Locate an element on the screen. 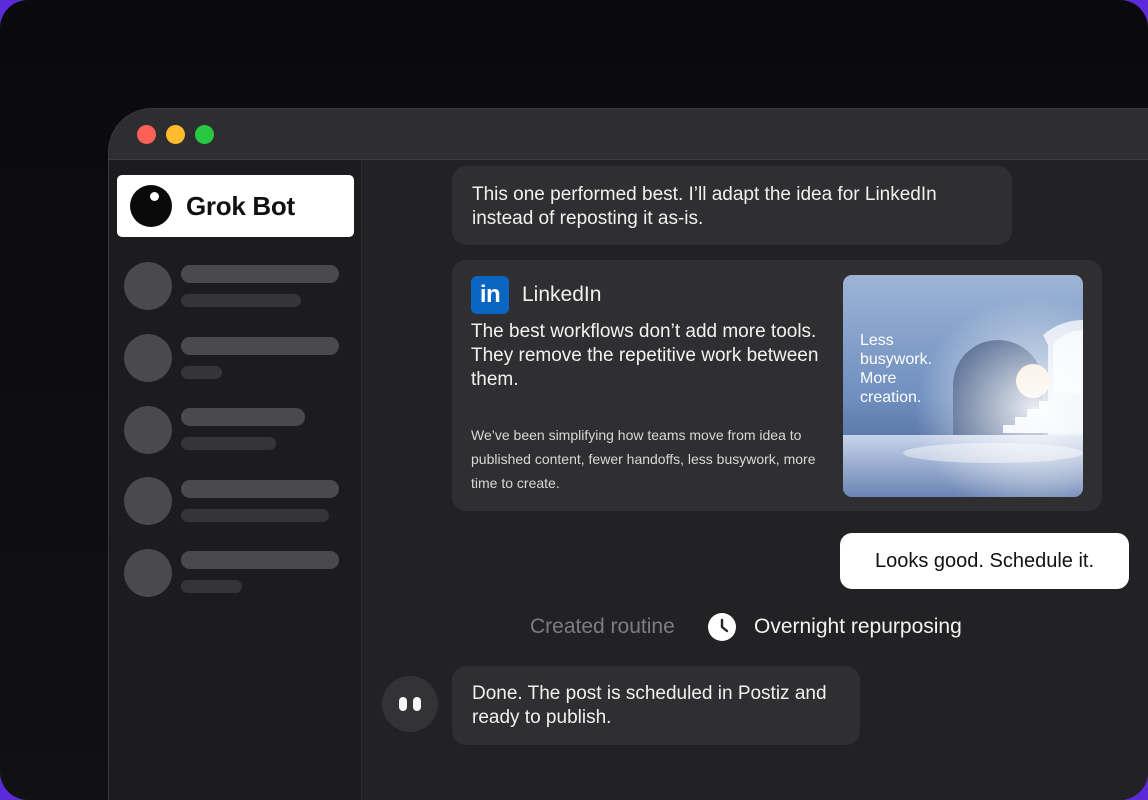 Image resolution: width=1148 pixels, height=800 pixels. post-headline-line: The best workflows don’t add more tools. is located at coordinates (644, 331).